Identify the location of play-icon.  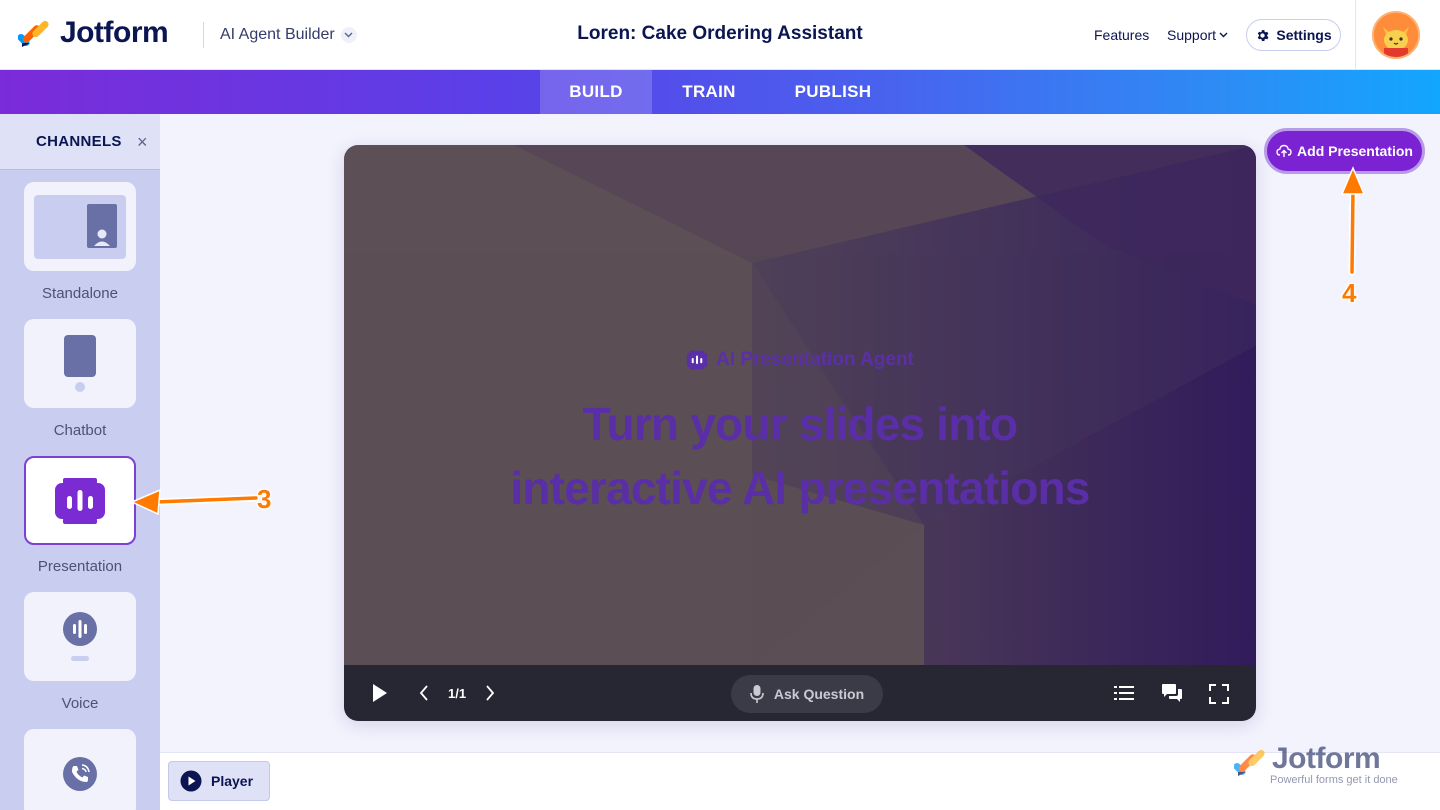
(380, 693).